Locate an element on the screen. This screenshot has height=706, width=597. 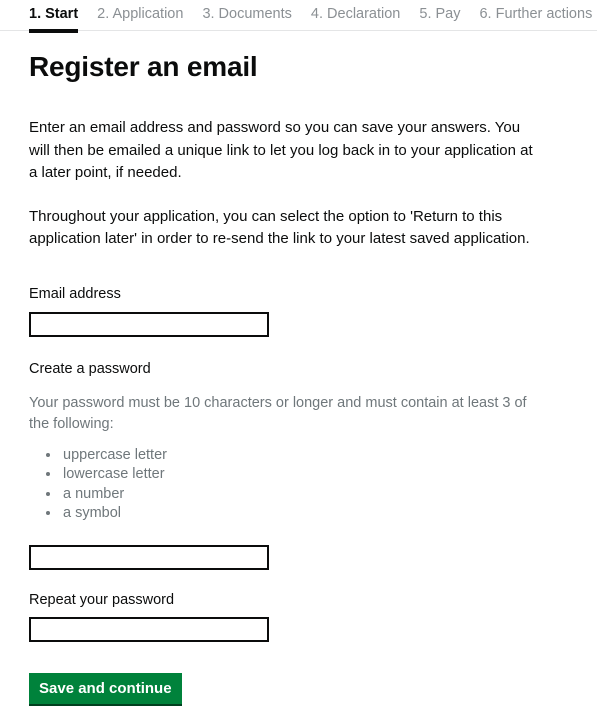
step-nav-item-label: 1. Start is located at coordinates (53, 14).